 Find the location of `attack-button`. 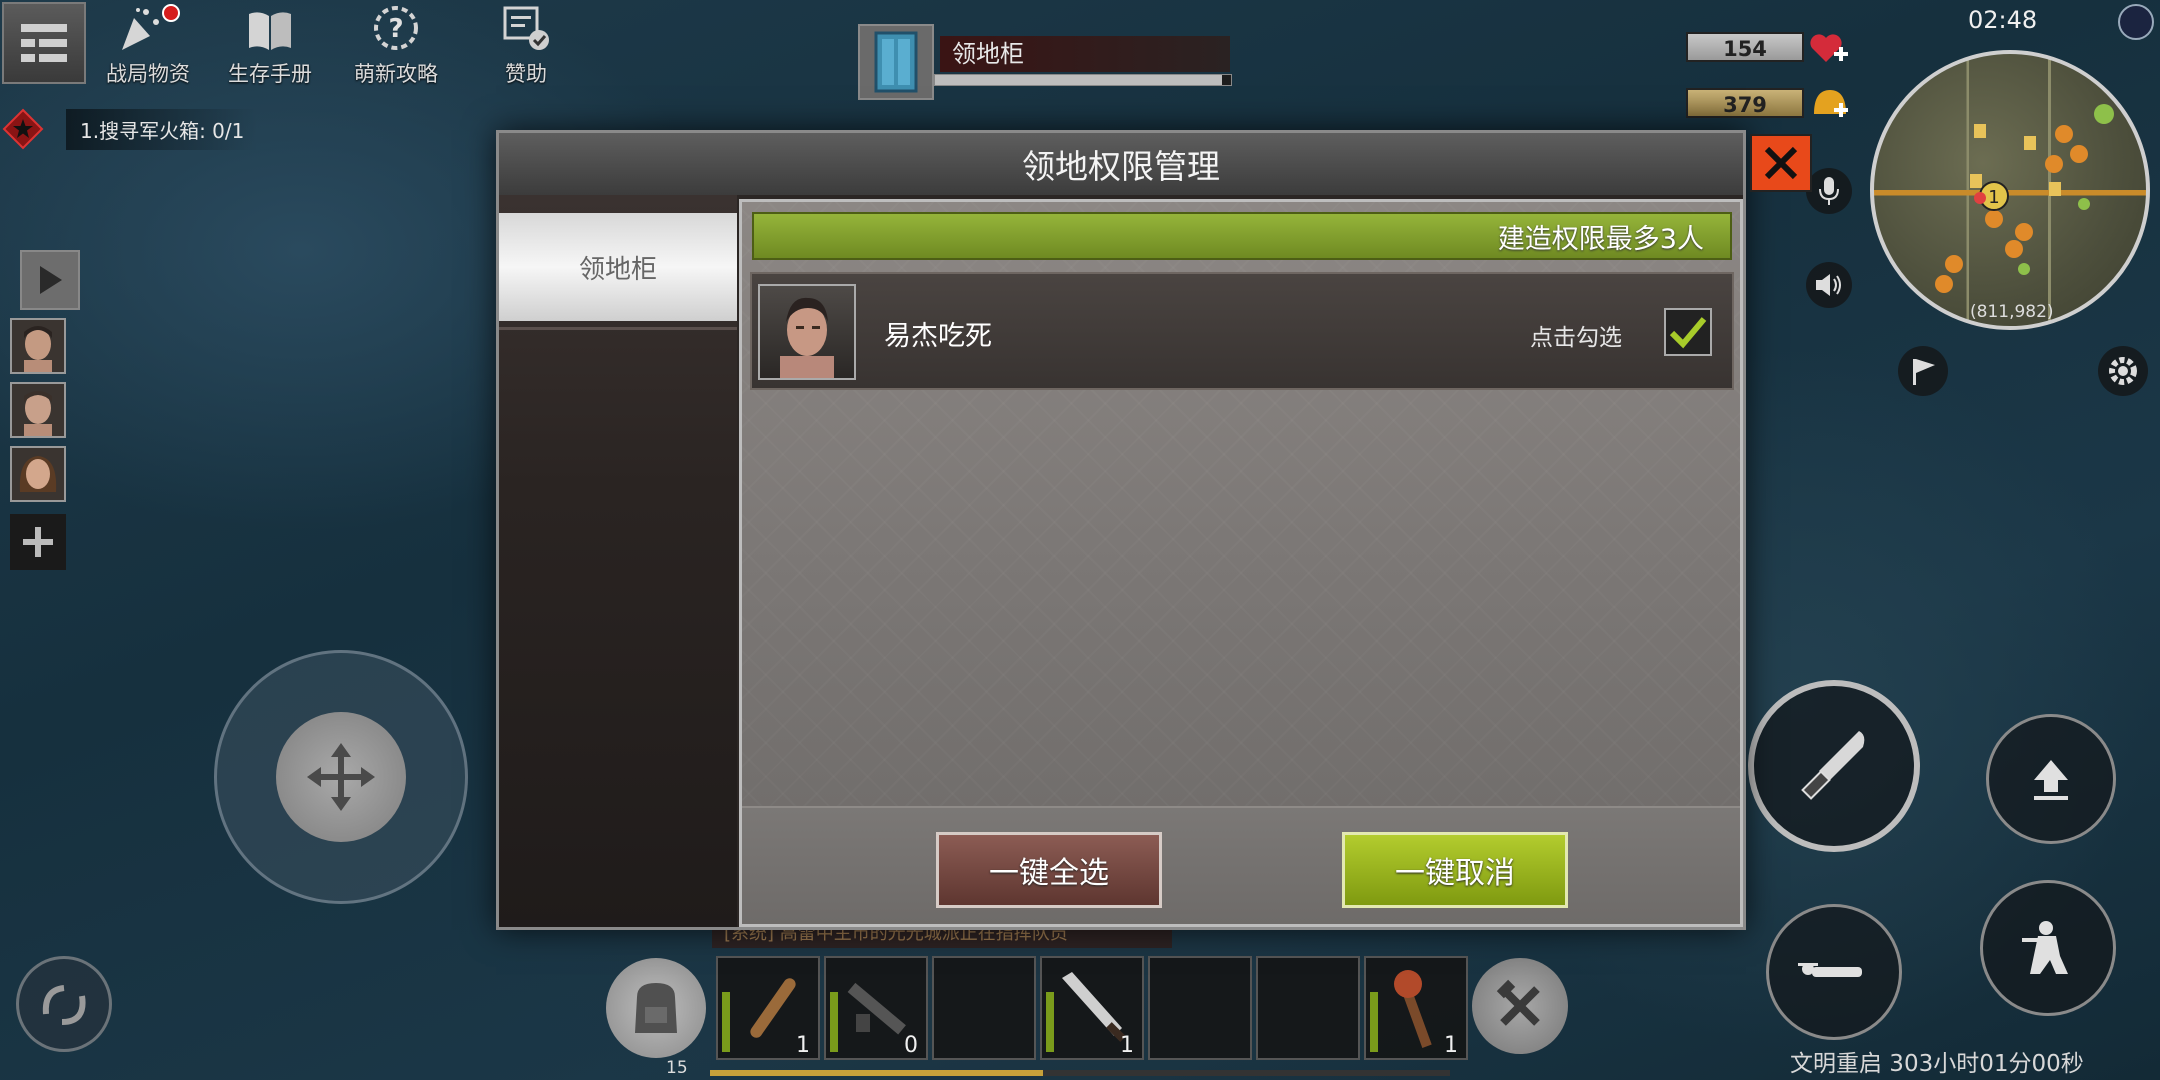

attack-button is located at coordinates (1834, 766).